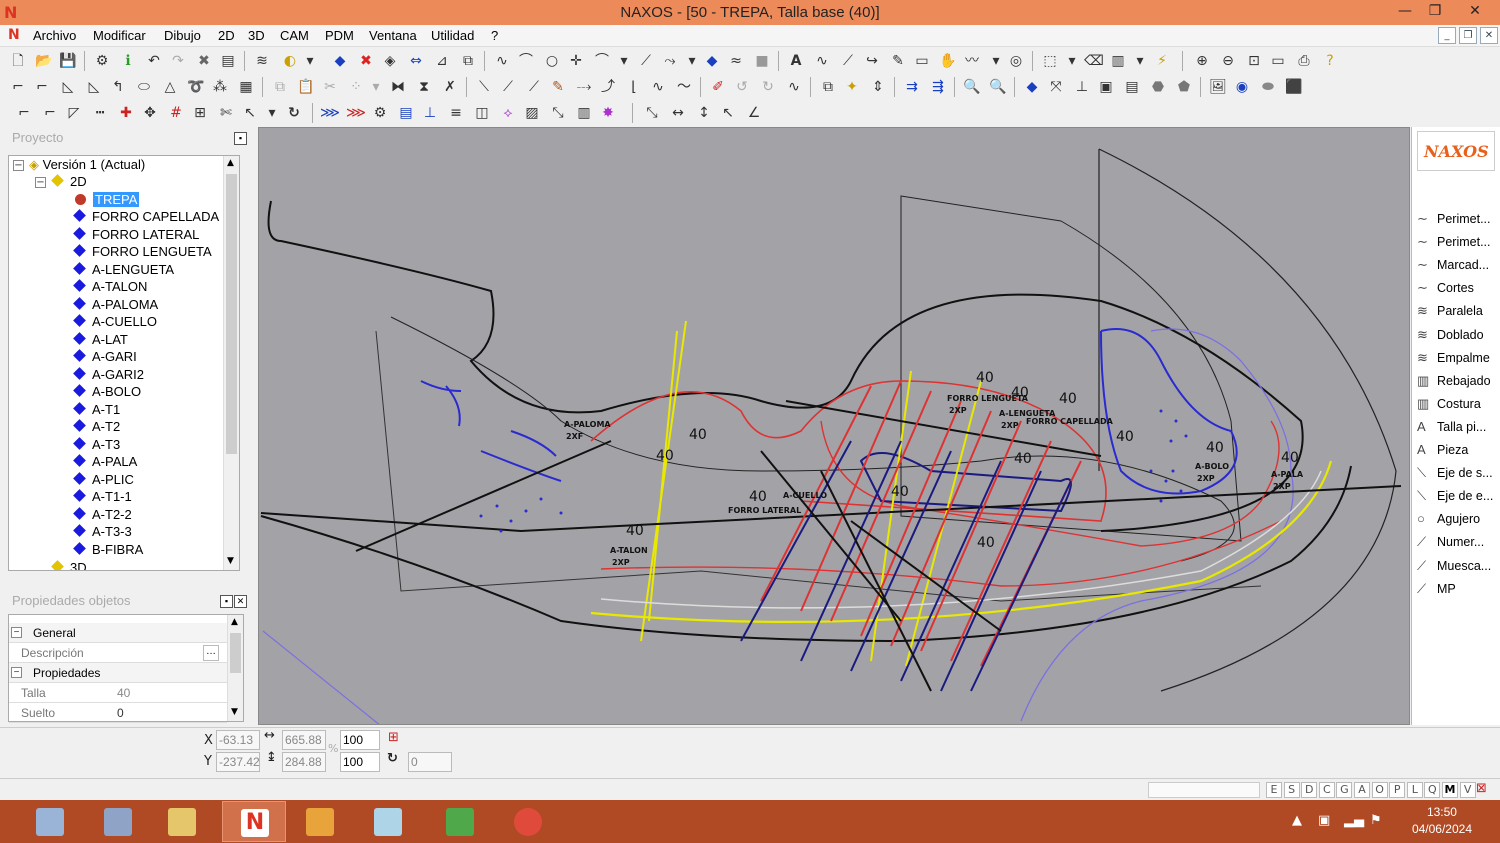 The image size is (1500, 843). Describe the element at coordinates (16, 672) in the screenshot. I see `collapse-propiedades-button: −` at that location.